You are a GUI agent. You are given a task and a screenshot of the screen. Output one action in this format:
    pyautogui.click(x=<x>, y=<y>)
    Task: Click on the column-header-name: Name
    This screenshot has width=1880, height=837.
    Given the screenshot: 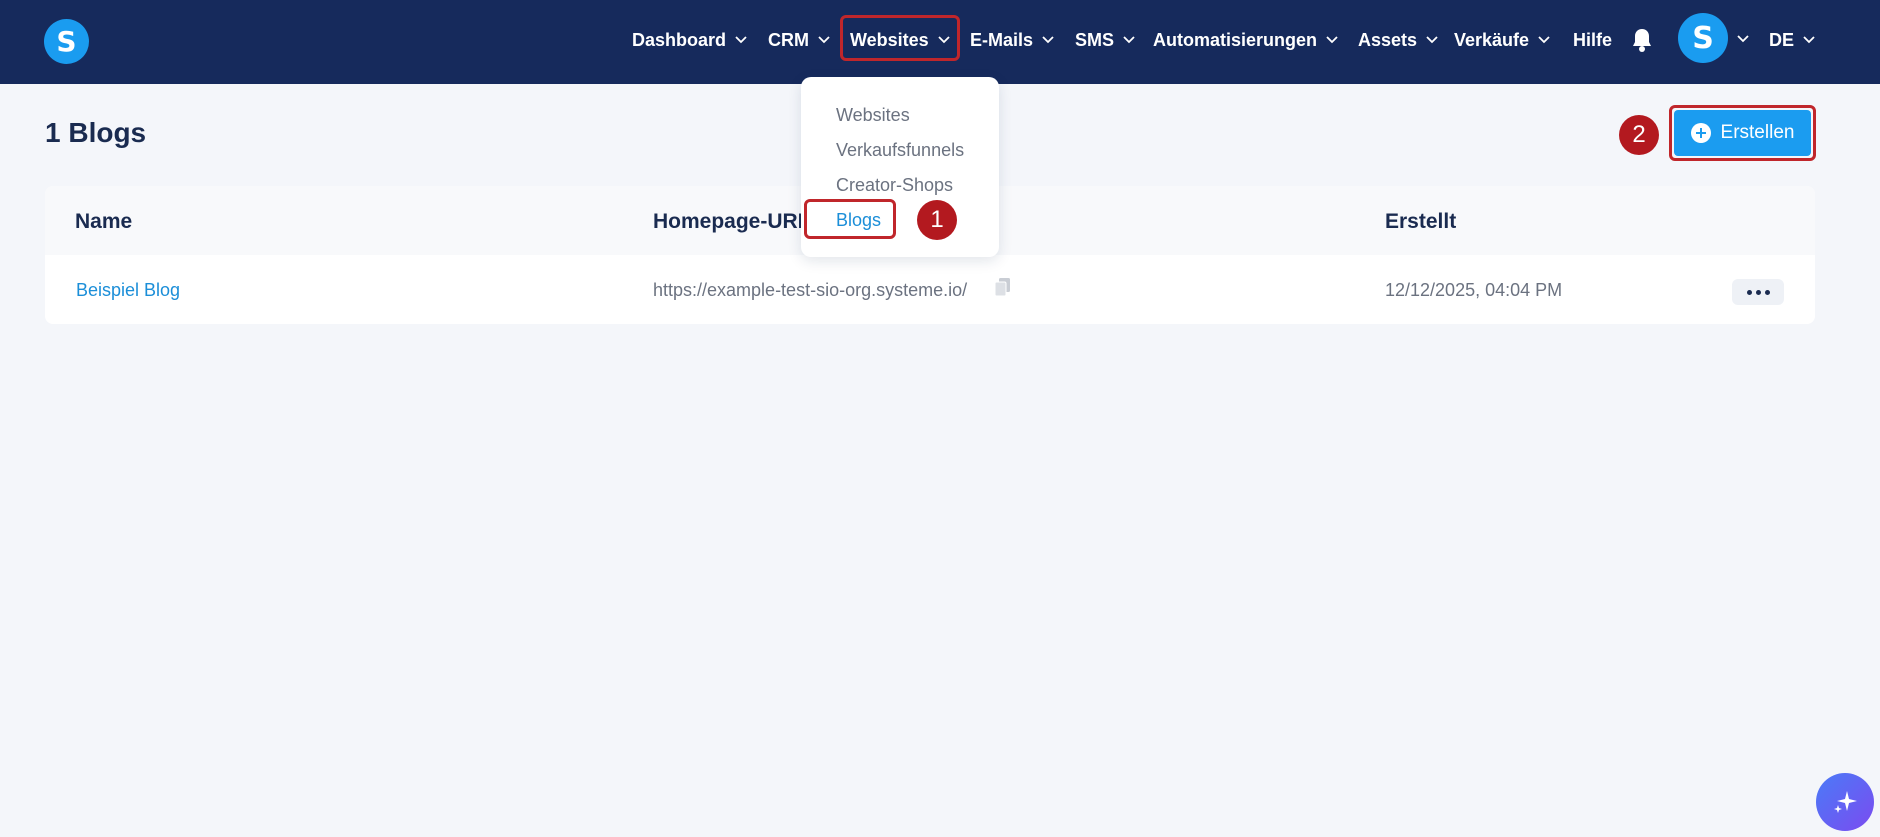 What is the action you would take?
    pyautogui.click(x=104, y=221)
    